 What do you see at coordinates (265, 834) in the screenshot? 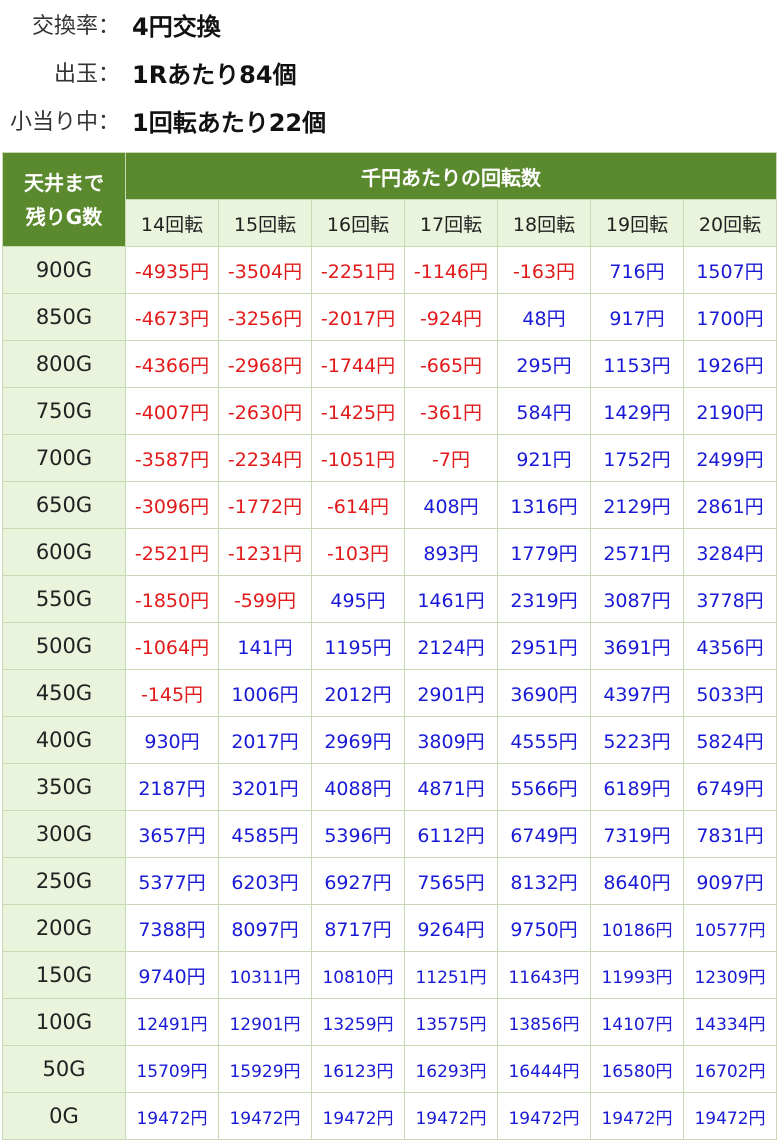
I see `value-cell: 4585円` at bounding box center [265, 834].